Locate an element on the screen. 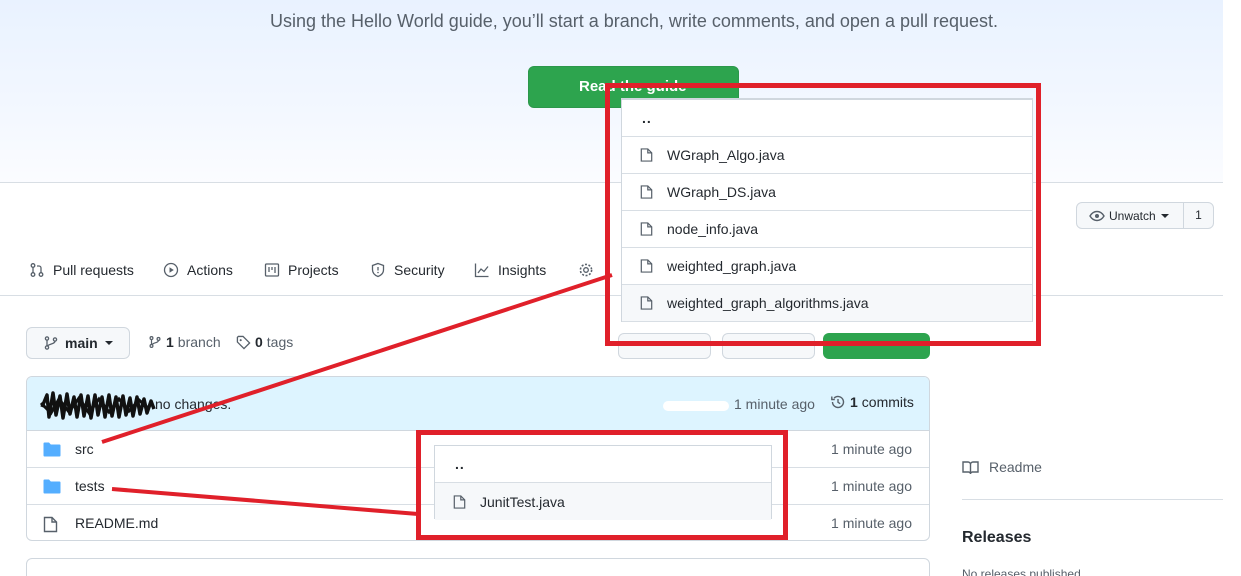  annotation-box-tests is located at coordinates (602, 485).